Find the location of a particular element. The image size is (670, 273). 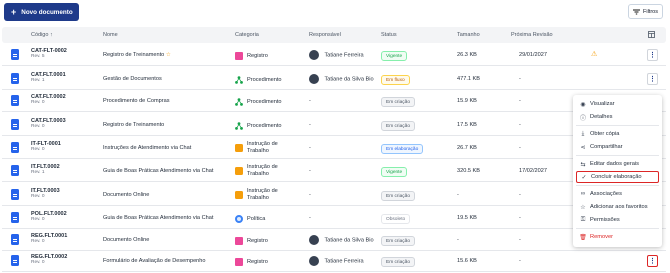

name-cell: Documento Online is located at coordinates (126, 240).